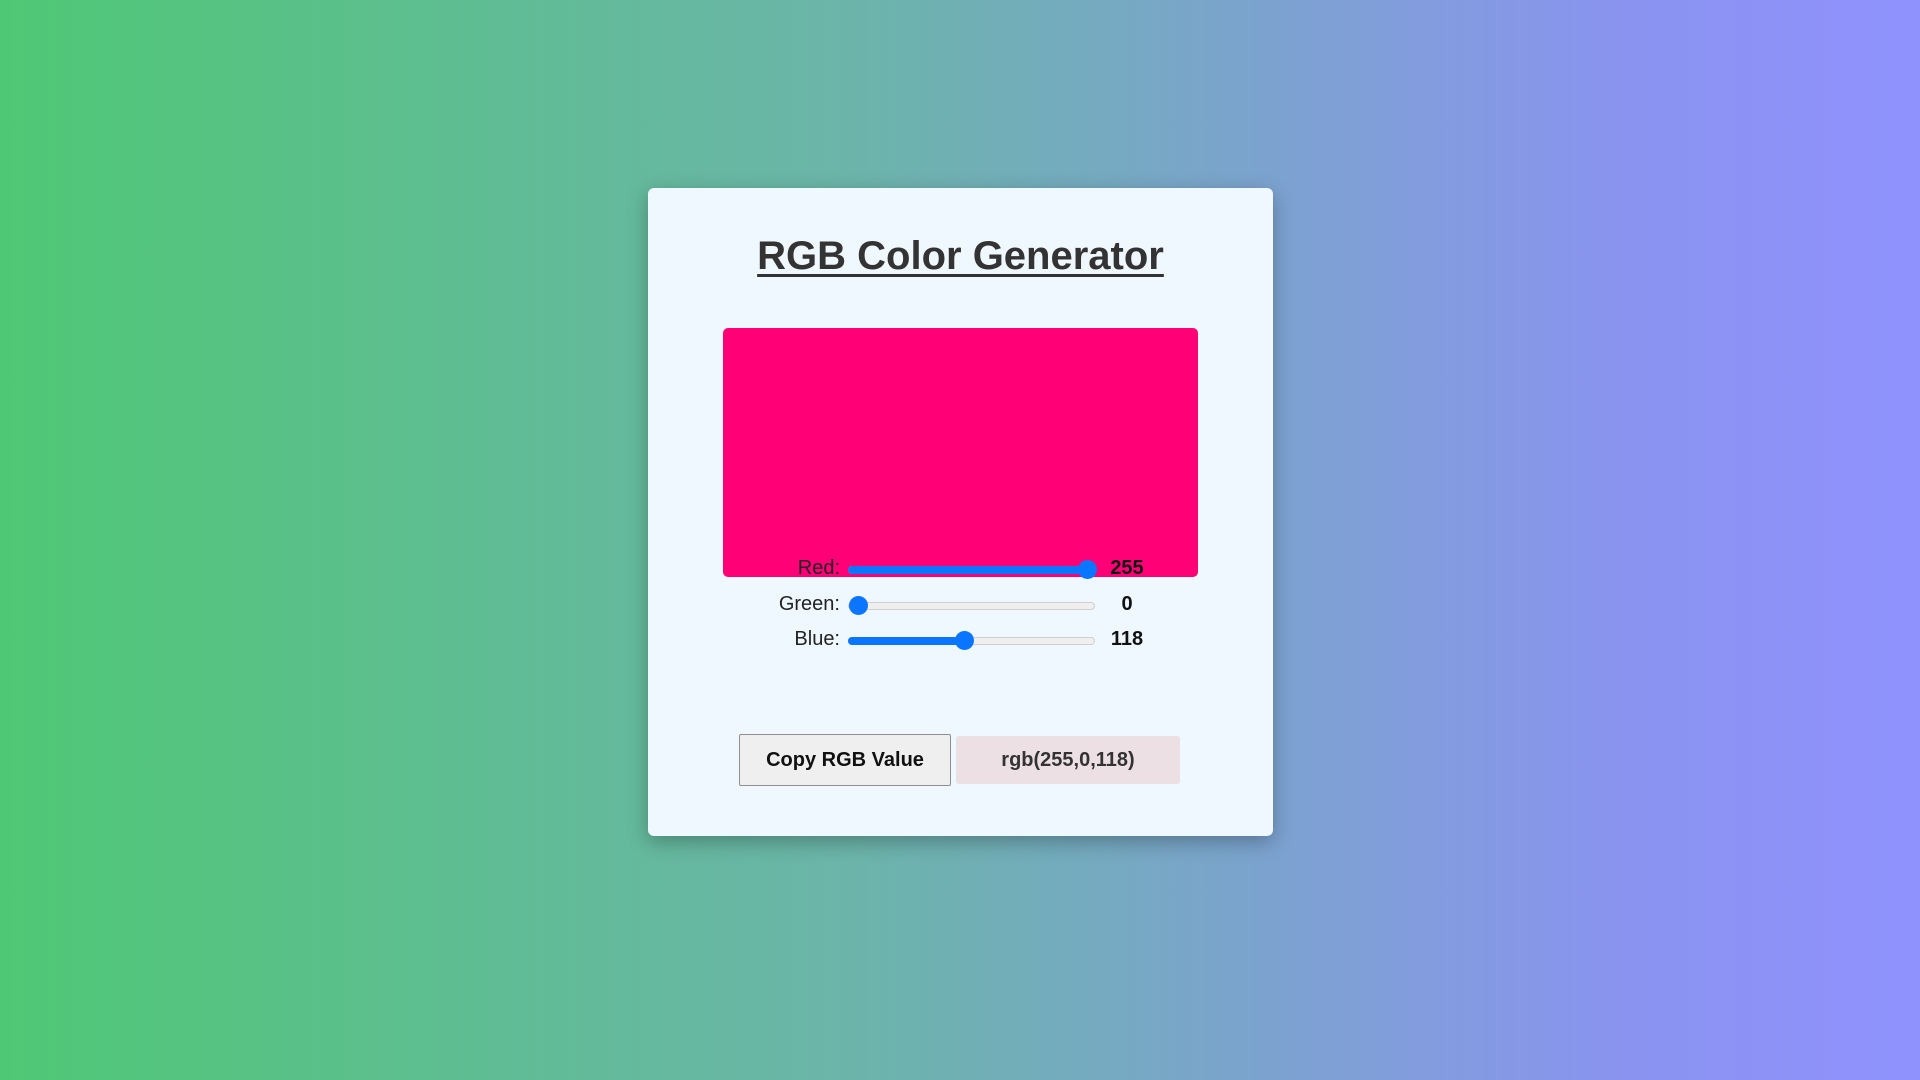  I want to click on green-slider-row: Green: 0, so click(960, 604).